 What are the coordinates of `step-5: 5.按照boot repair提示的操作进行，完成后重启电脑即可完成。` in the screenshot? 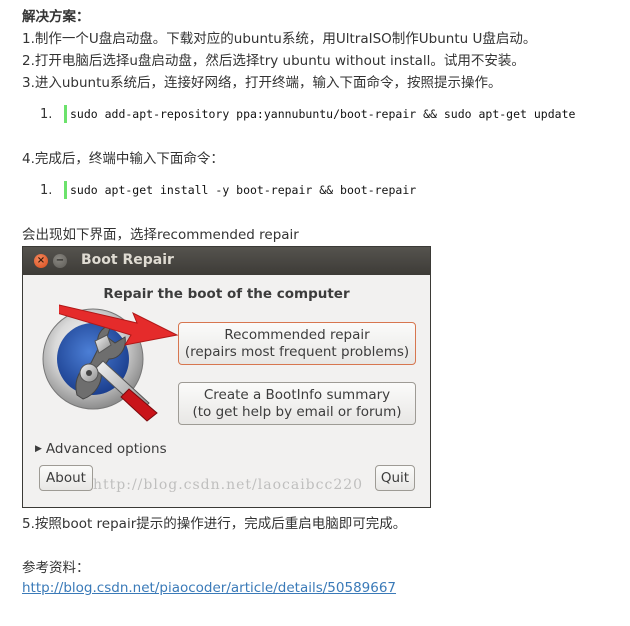 It's located at (214, 524).